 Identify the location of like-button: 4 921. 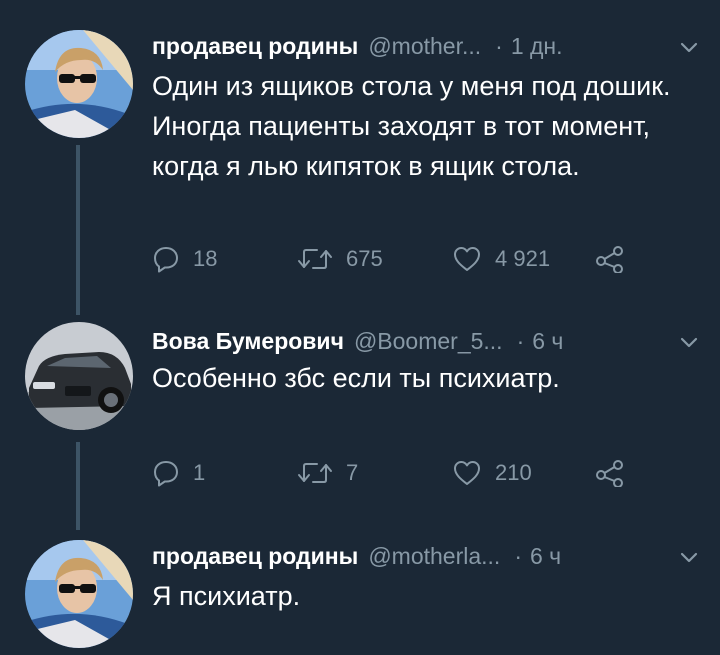
(501, 259).